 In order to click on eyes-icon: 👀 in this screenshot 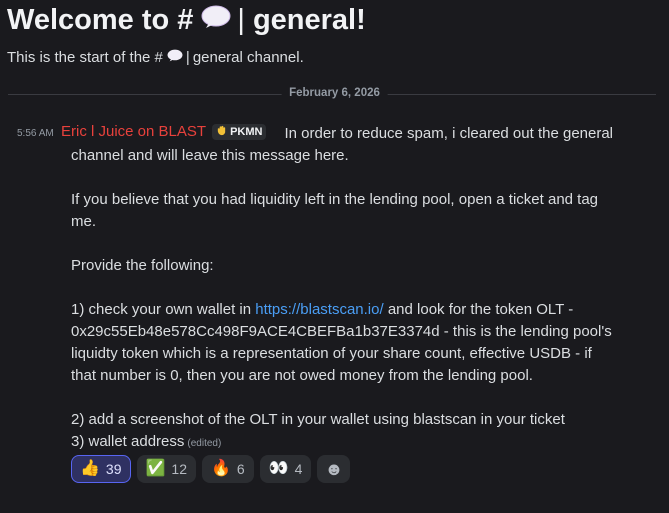, I will do `click(278, 468)`.